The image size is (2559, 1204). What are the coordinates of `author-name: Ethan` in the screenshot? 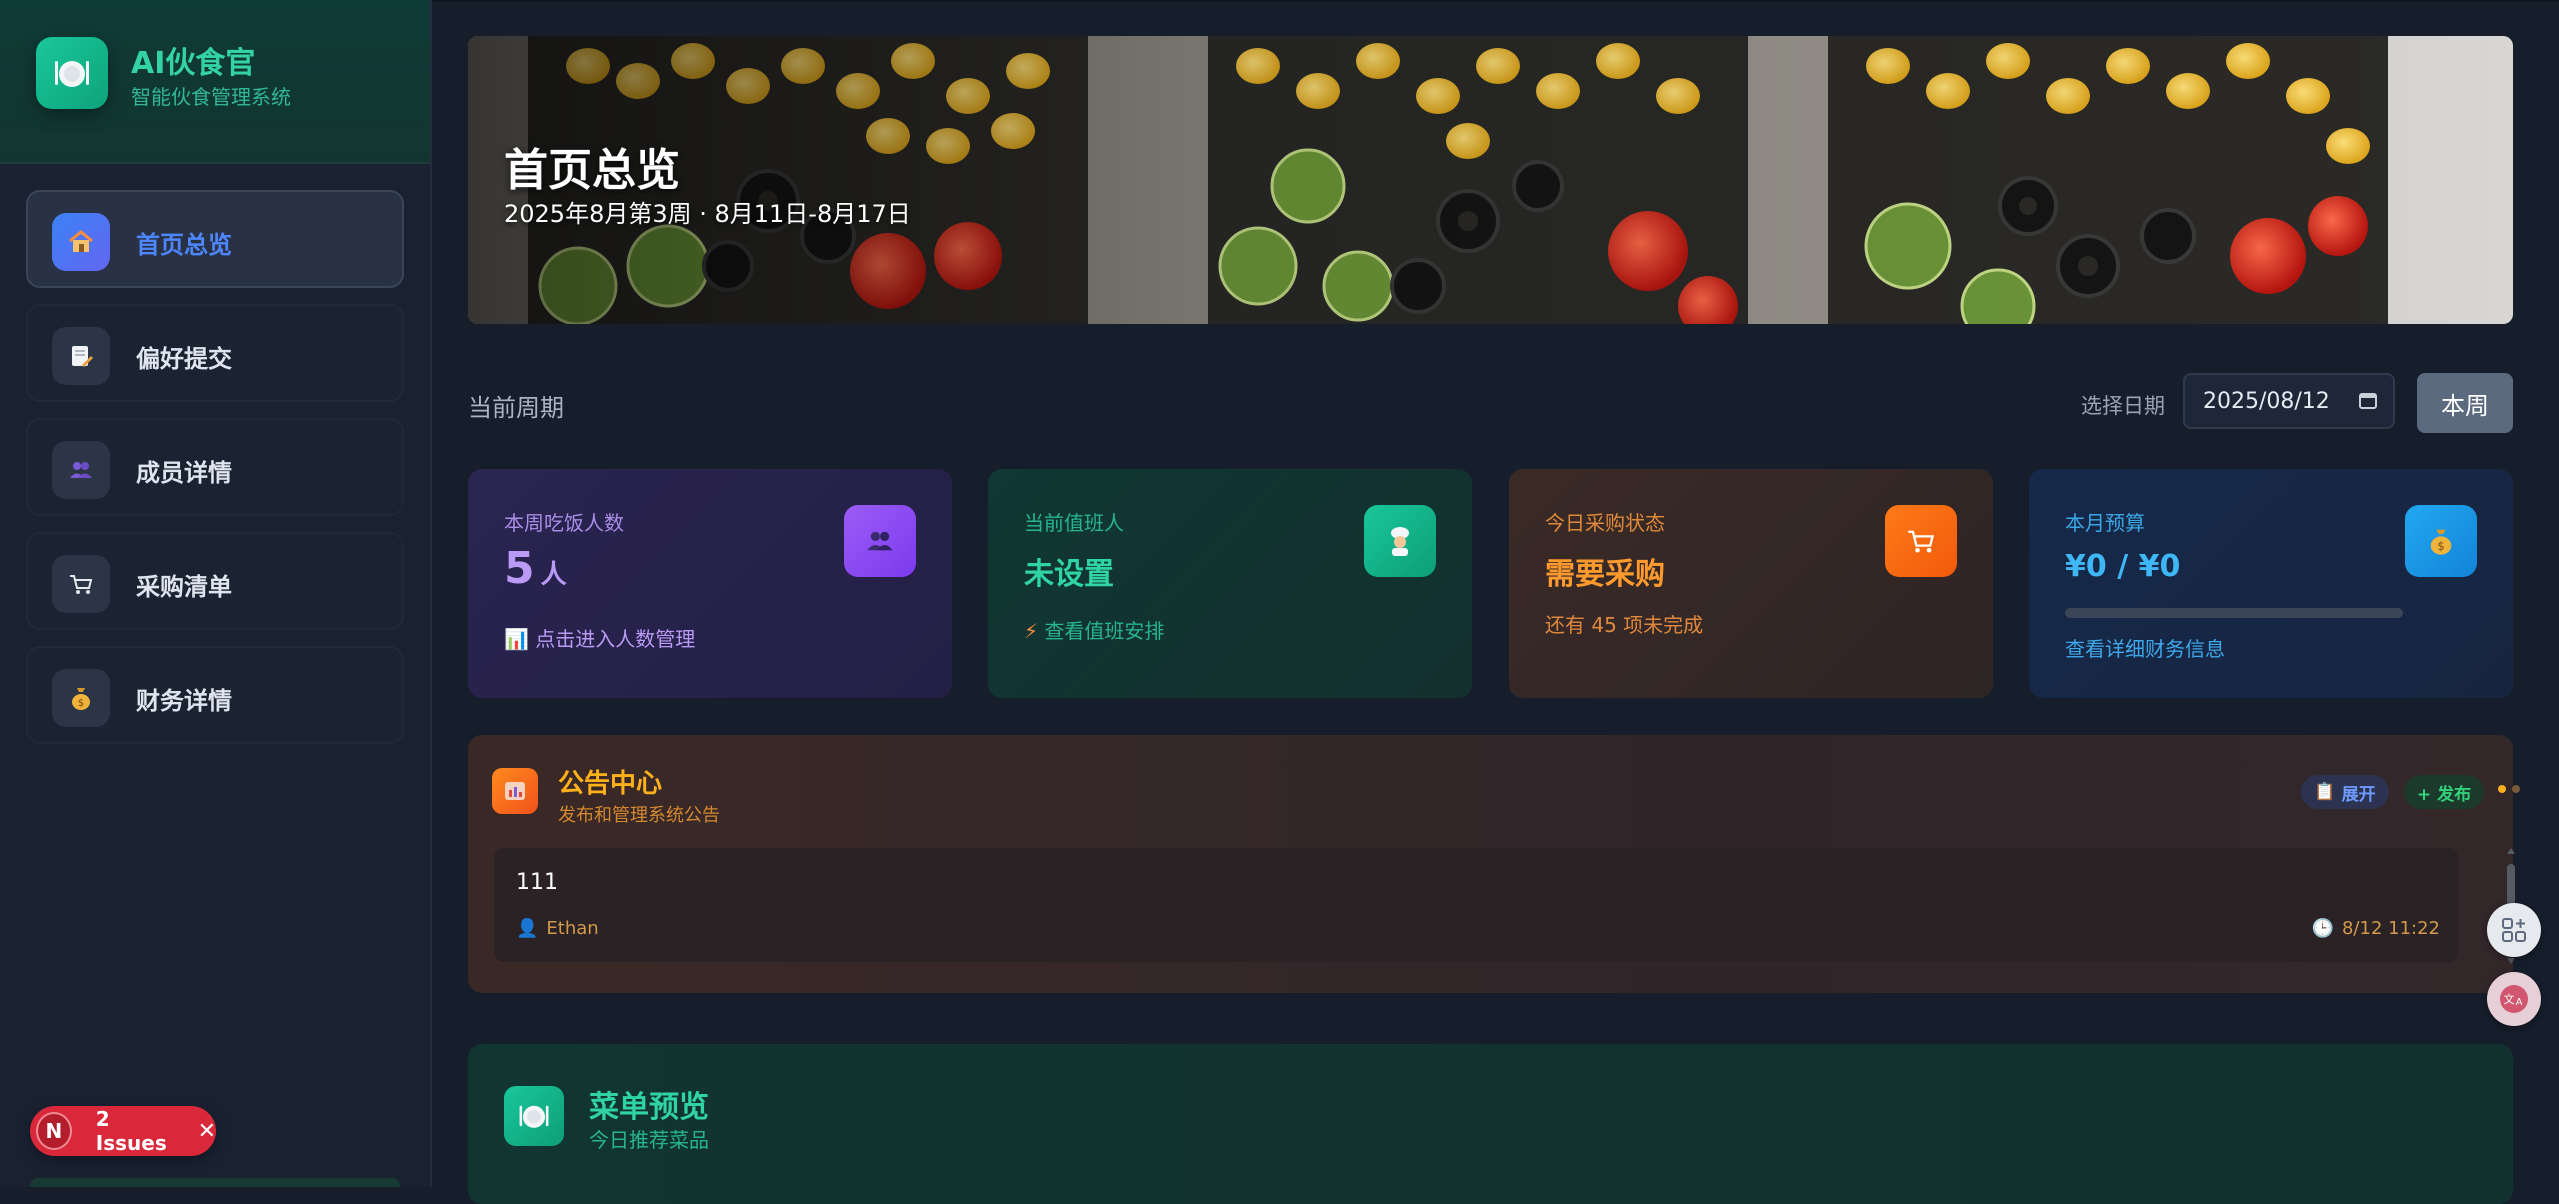 It's located at (572, 928).